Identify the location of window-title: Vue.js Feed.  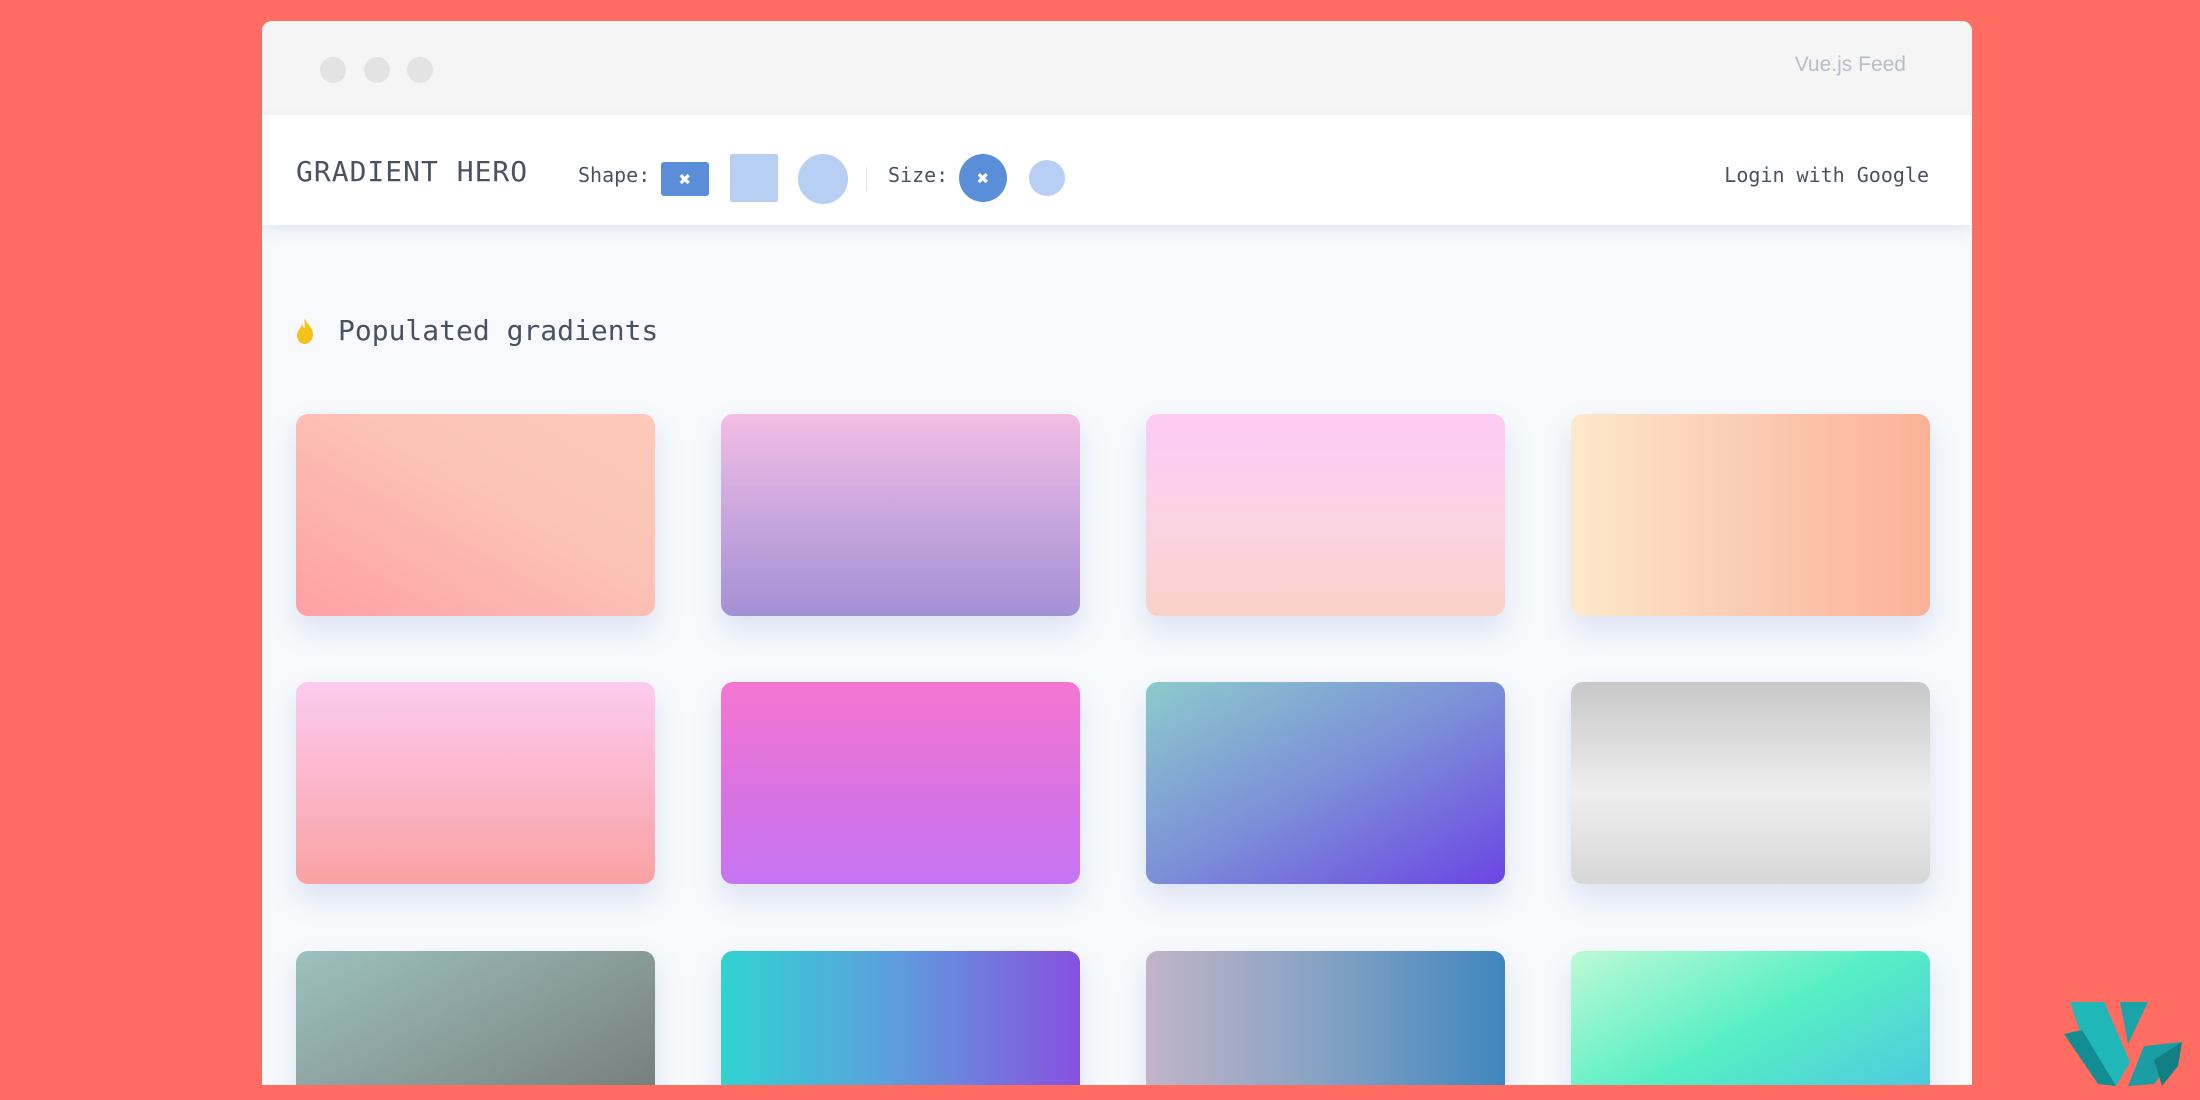
(1850, 64).